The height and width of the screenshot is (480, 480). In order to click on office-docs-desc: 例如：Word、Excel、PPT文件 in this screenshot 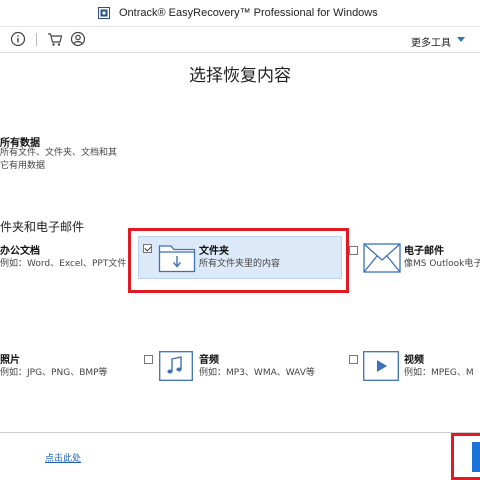, I will do `click(63, 264)`.